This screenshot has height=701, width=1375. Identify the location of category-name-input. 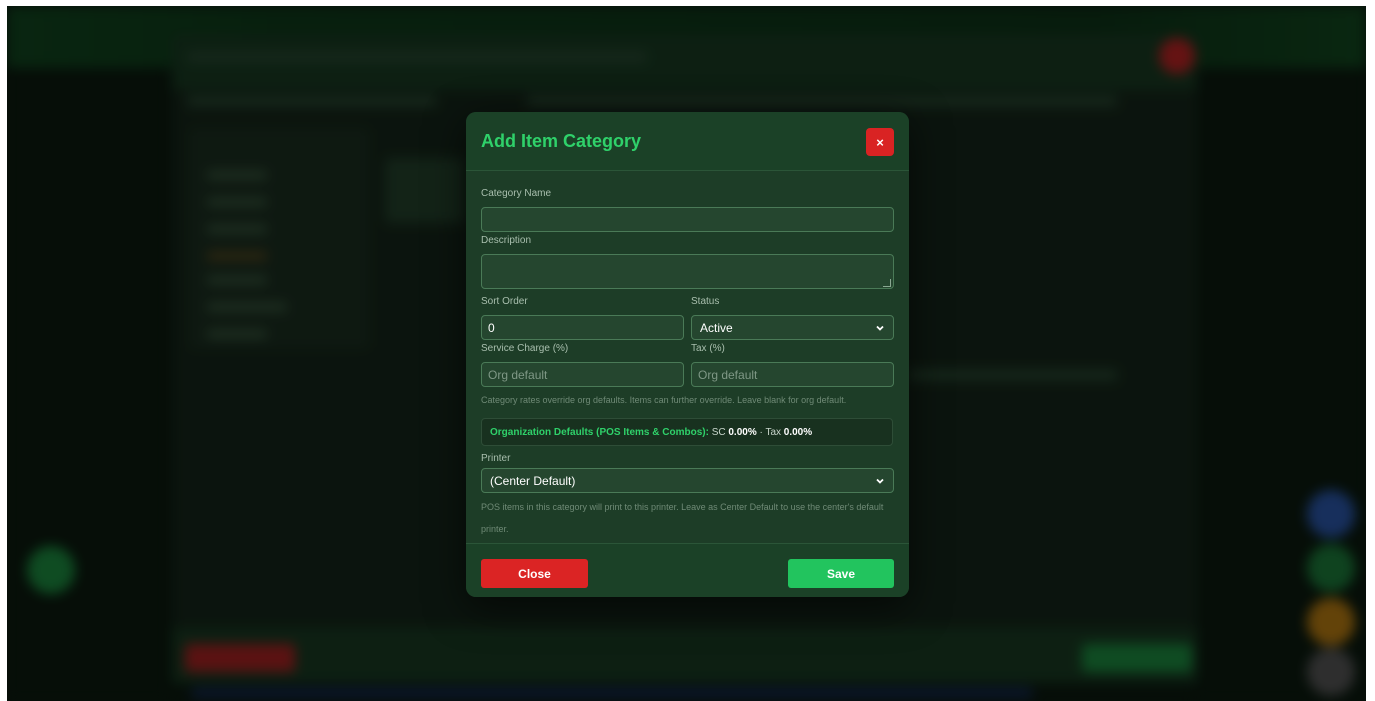
(687, 219).